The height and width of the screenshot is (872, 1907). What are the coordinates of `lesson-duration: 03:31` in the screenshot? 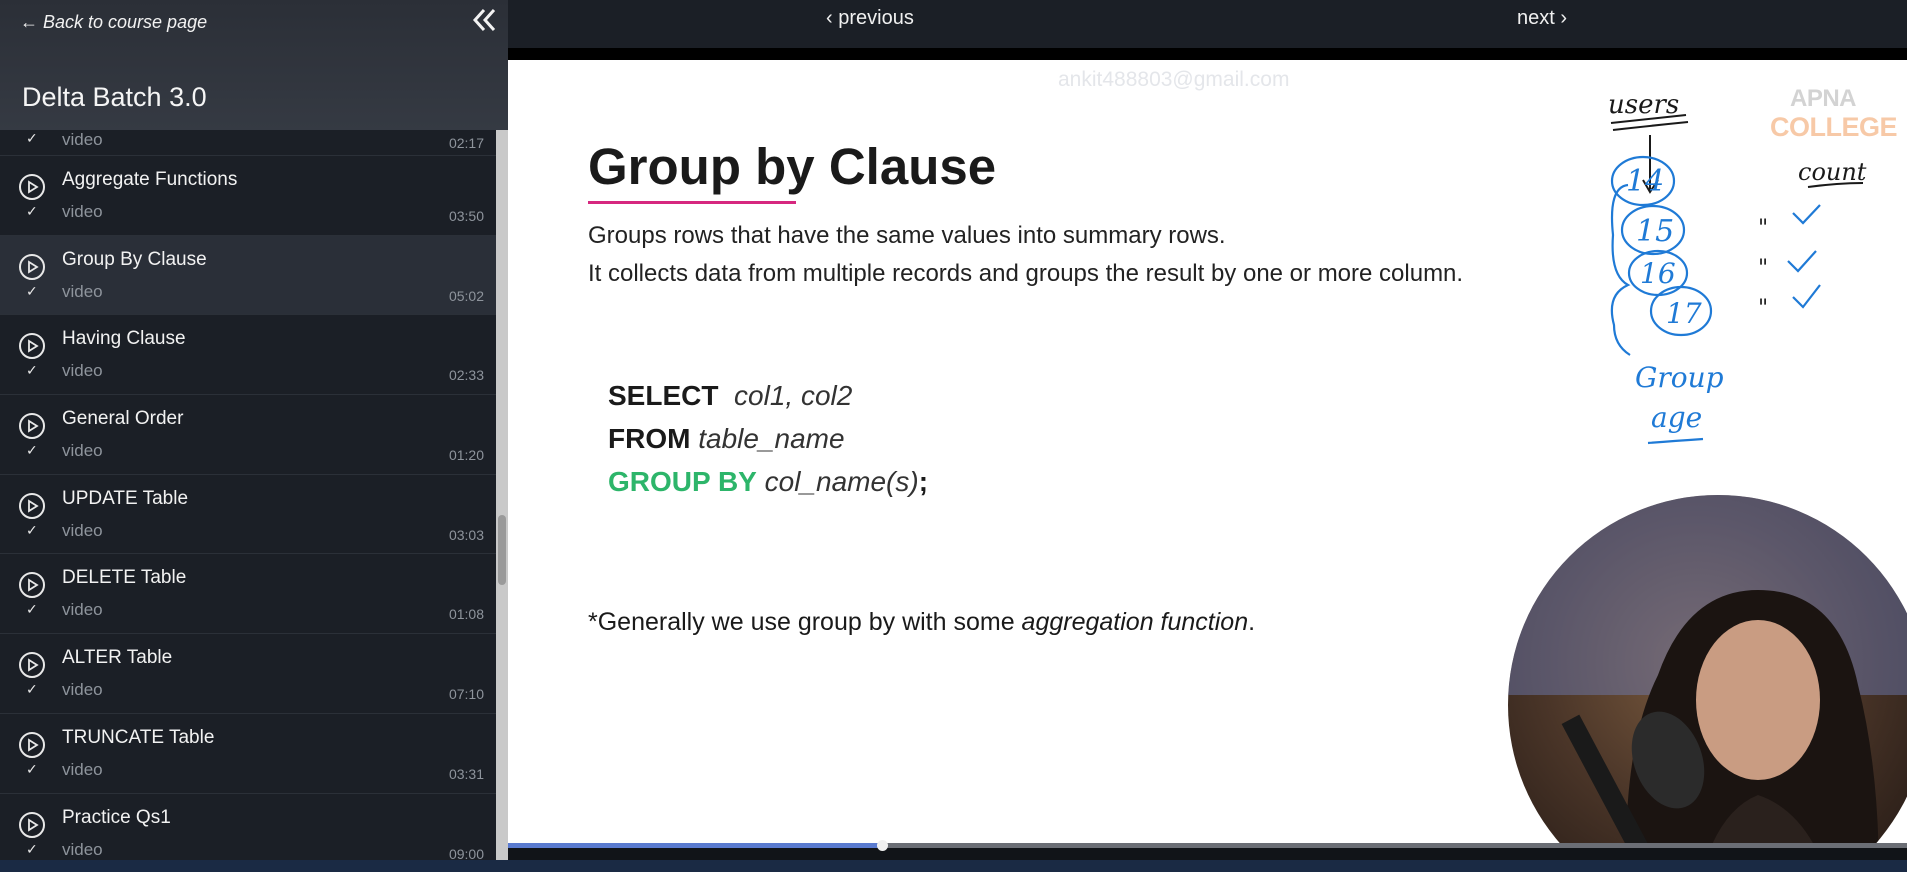 It's located at (466, 773).